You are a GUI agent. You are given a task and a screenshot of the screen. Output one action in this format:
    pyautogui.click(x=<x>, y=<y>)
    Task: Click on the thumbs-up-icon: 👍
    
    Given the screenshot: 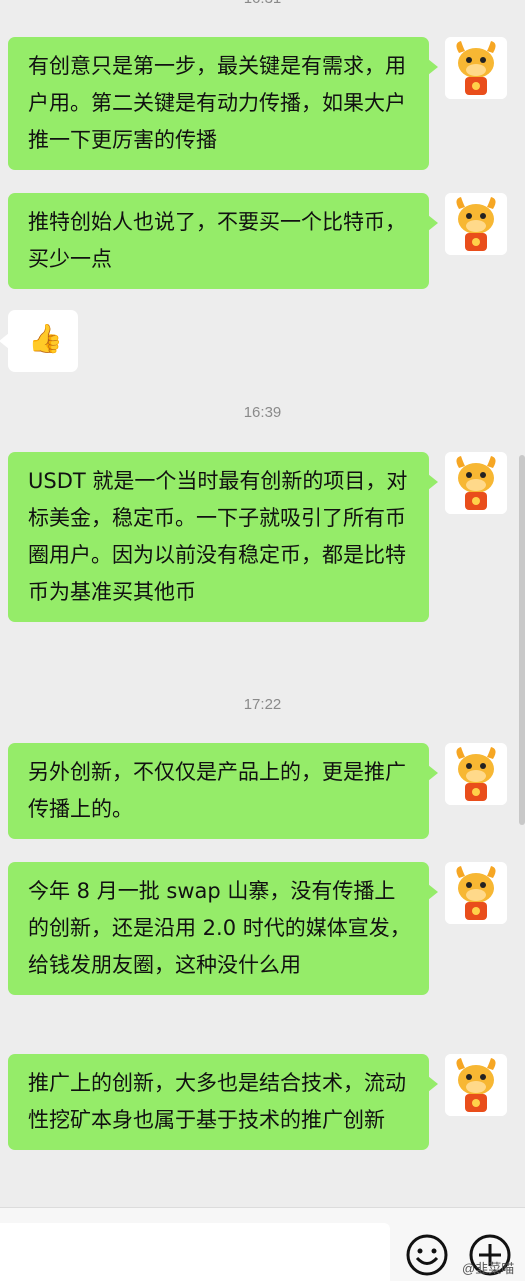 What is the action you would take?
    pyautogui.click(x=45, y=338)
    